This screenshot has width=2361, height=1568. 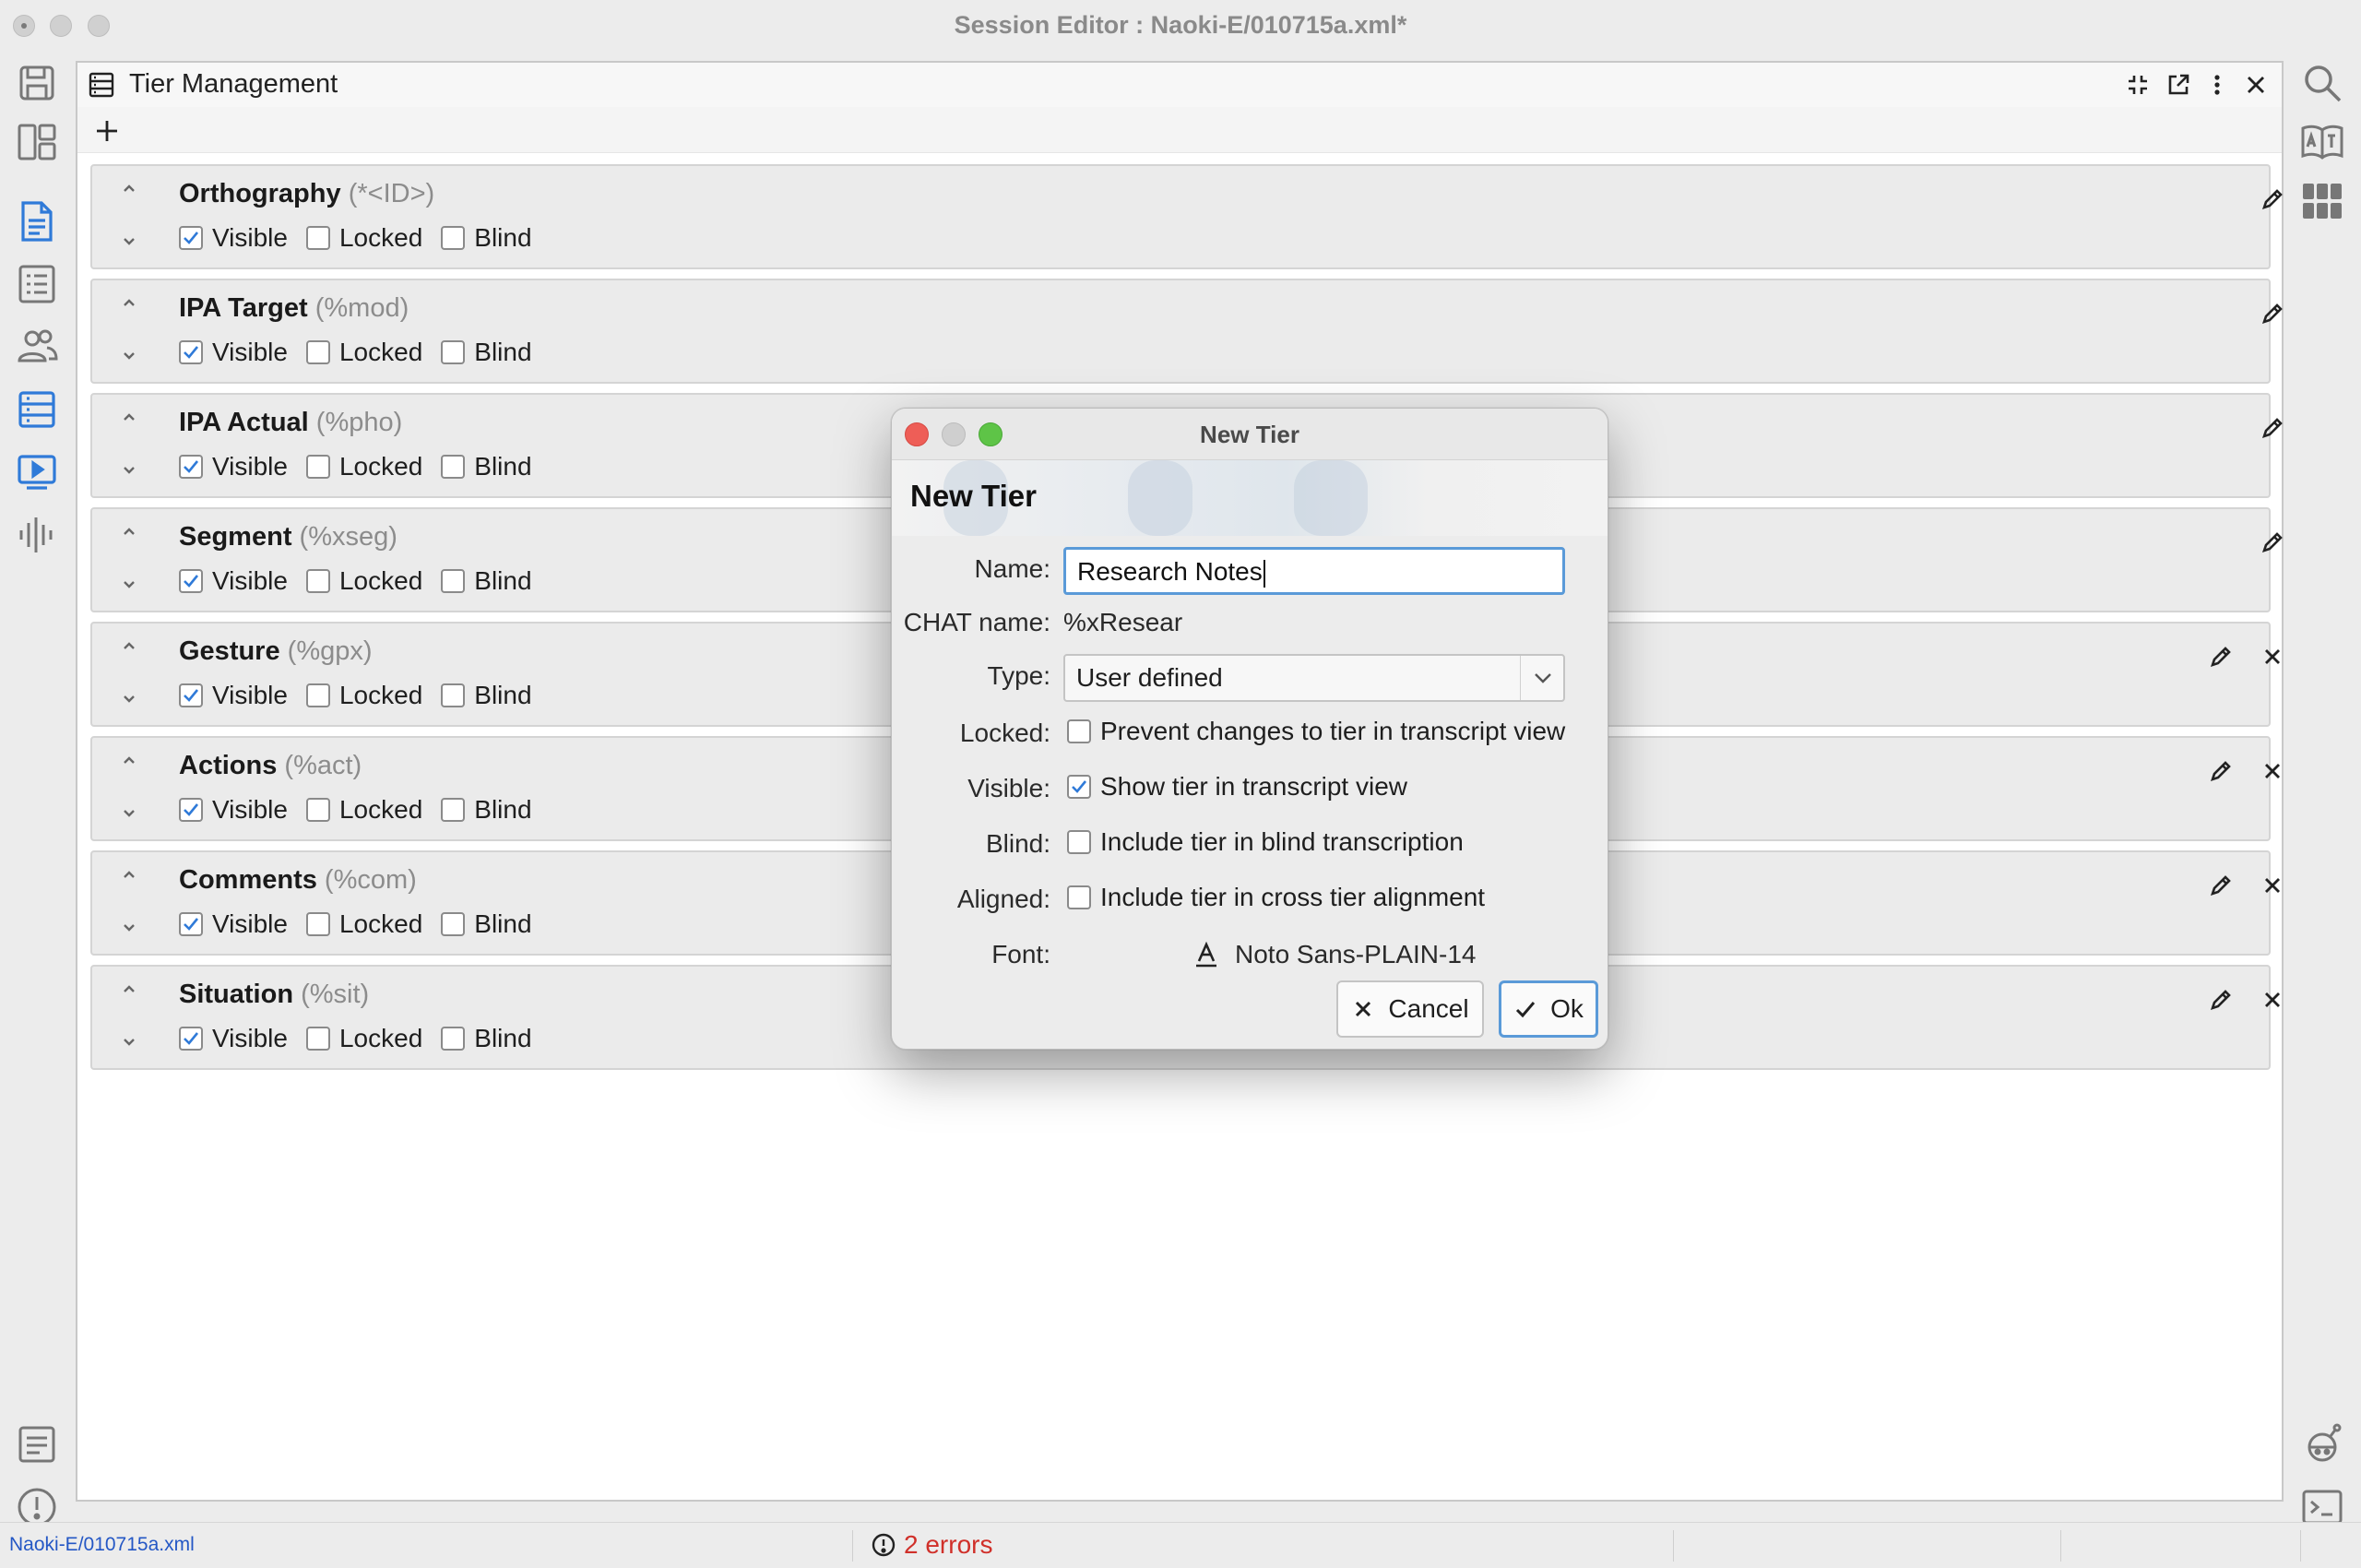 I want to click on ok-button: Ok, so click(x=1548, y=1009).